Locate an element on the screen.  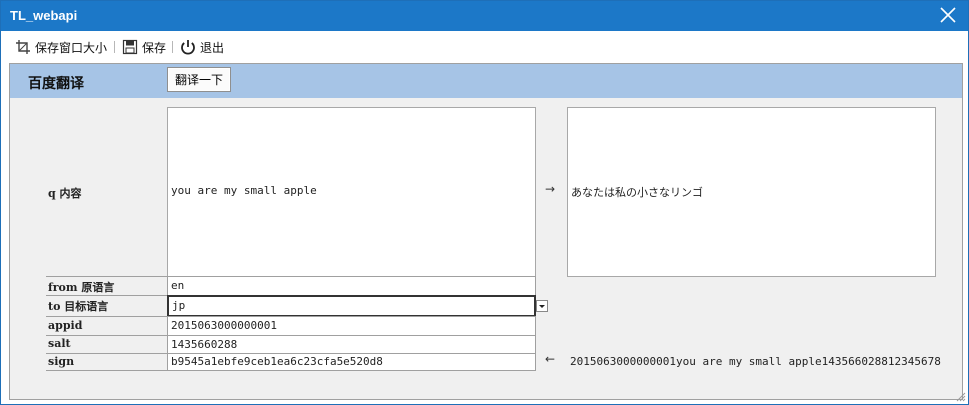
save-window-size-button: 保存窗口大小 is located at coordinates (61, 47).